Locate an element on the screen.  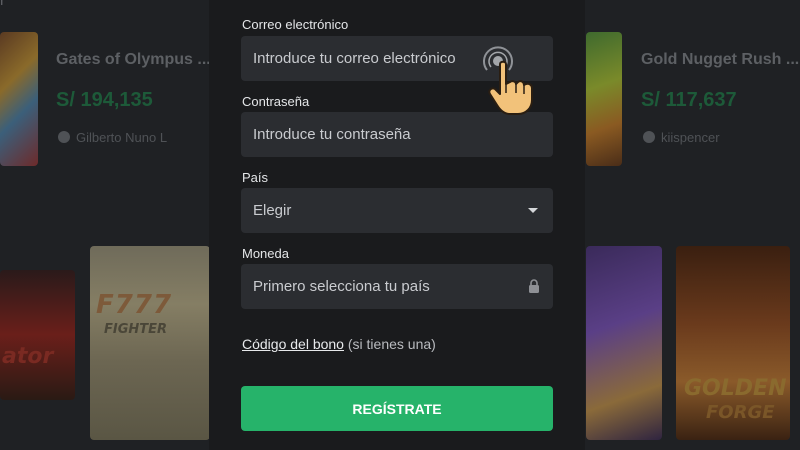
game-thumbnail-gold-nugget-rush is located at coordinates (604, 99).